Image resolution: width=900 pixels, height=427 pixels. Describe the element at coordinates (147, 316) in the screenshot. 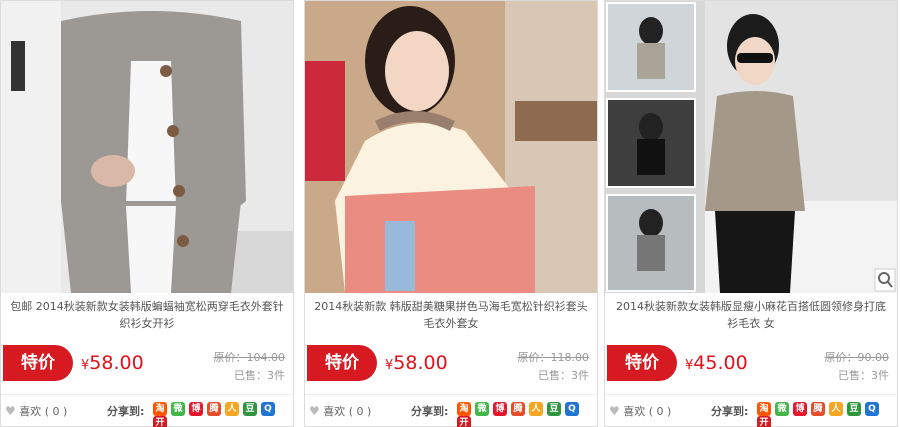

I see `product-title: 包邮 2014秋装新款女装韩版蝙蝠袖宽松两穿毛衣外套针织衫女开衫` at that location.